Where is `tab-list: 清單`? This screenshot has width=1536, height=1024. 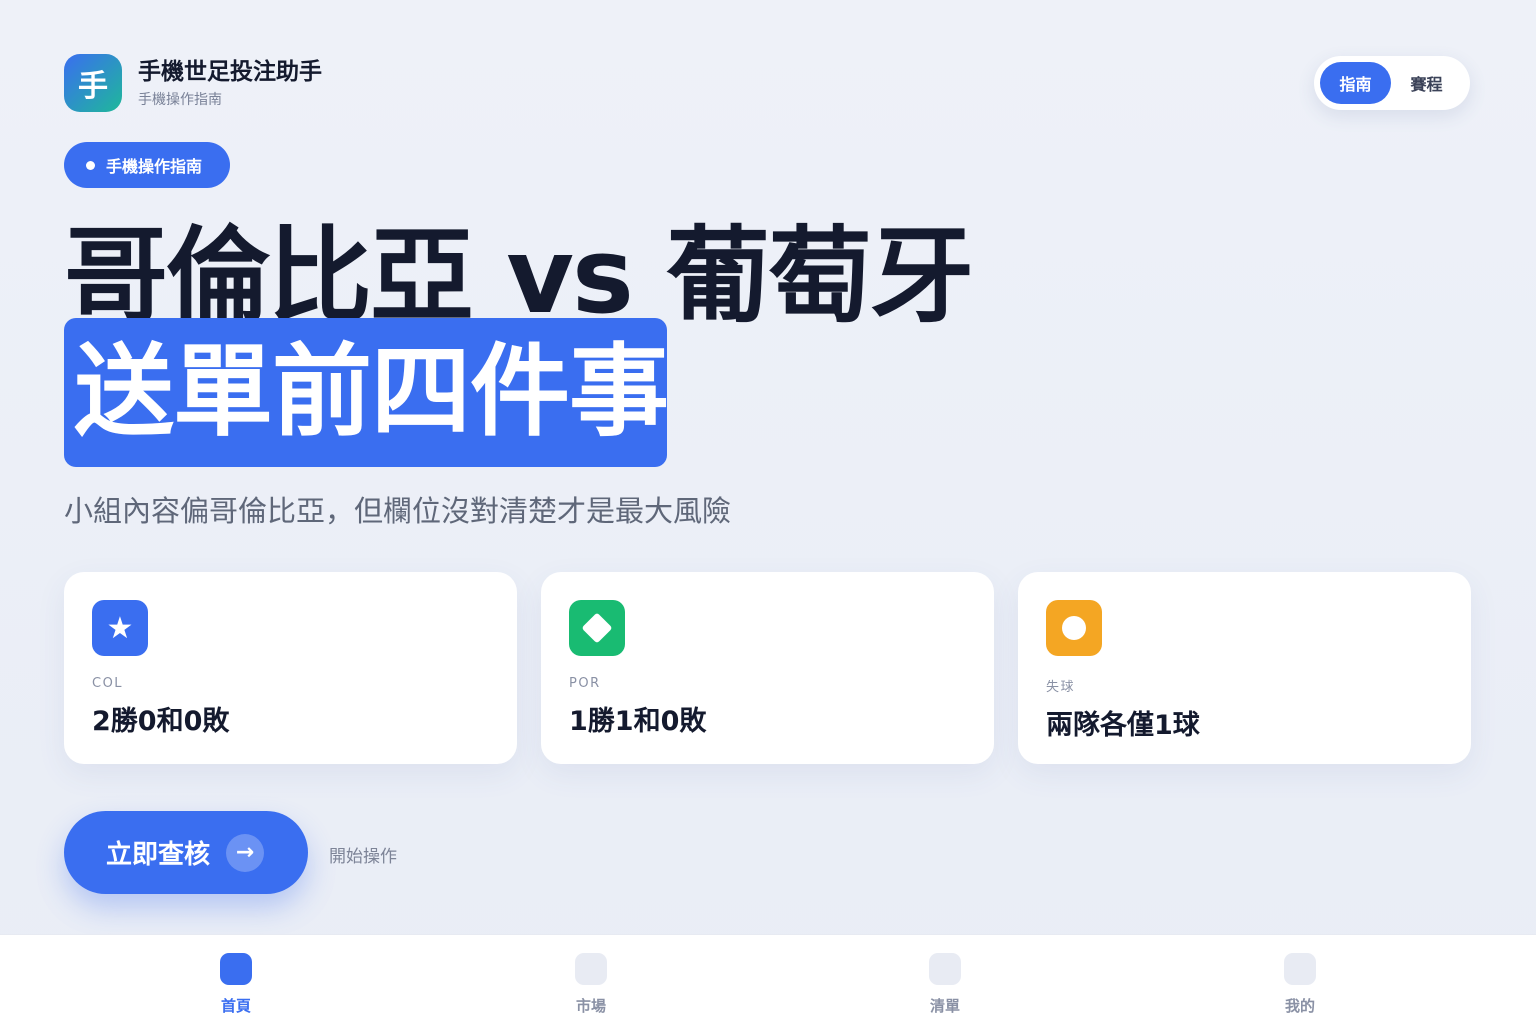
tab-list: 清單 is located at coordinates (945, 984).